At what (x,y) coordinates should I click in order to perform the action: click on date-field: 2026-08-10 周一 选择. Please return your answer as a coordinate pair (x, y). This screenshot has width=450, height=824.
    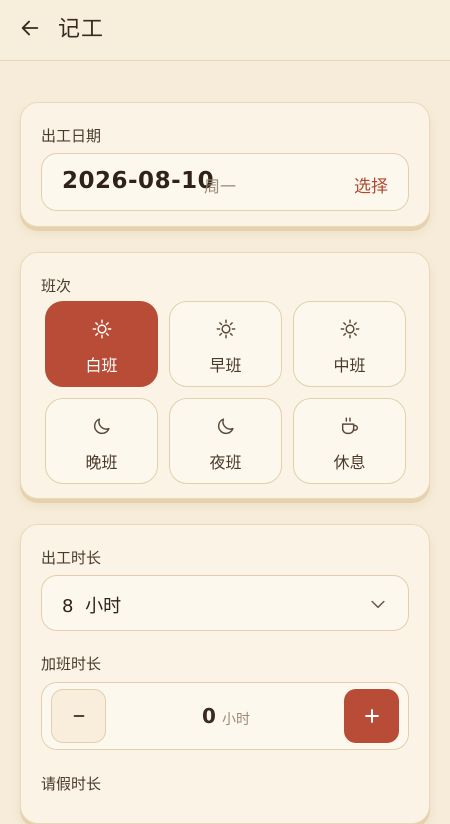
    Looking at the image, I should click on (225, 182).